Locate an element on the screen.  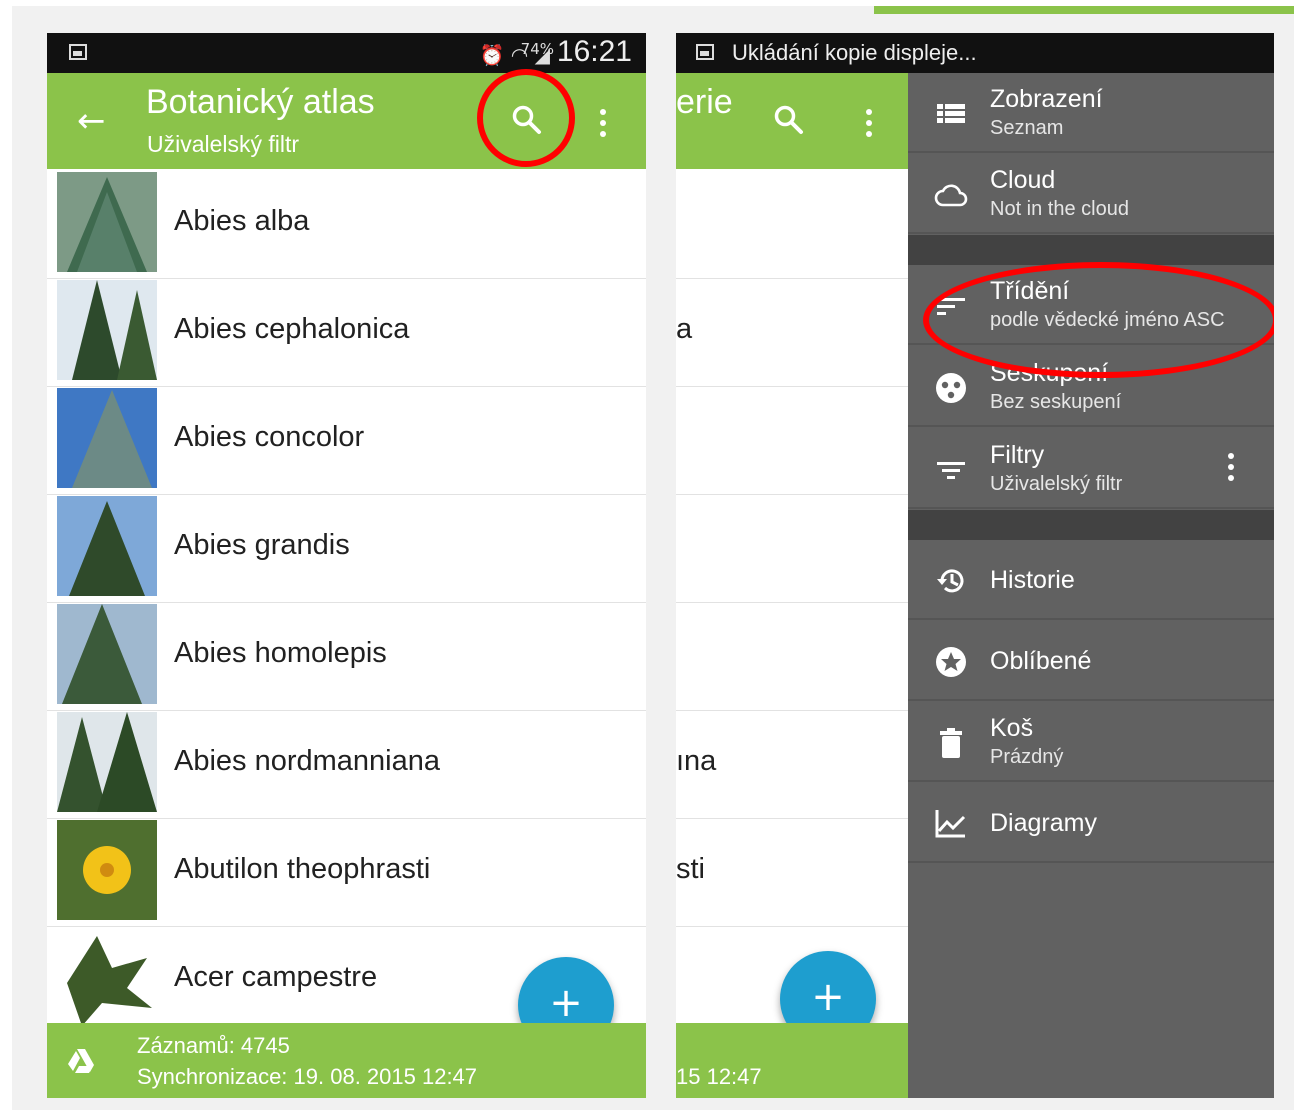
list-item-label: Abies homolepis is located at coordinates (280, 653).